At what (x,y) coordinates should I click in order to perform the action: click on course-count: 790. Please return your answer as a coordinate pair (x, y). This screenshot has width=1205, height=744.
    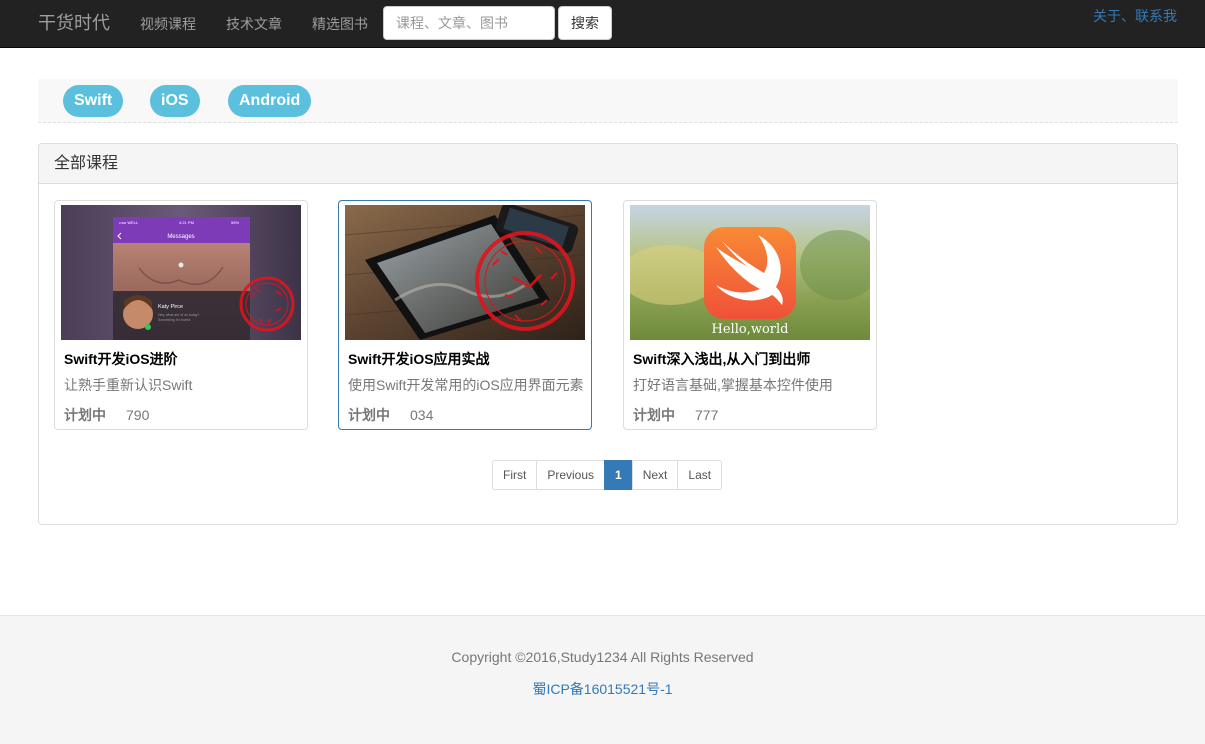
    Looking at the image, I should click on (138, 415).